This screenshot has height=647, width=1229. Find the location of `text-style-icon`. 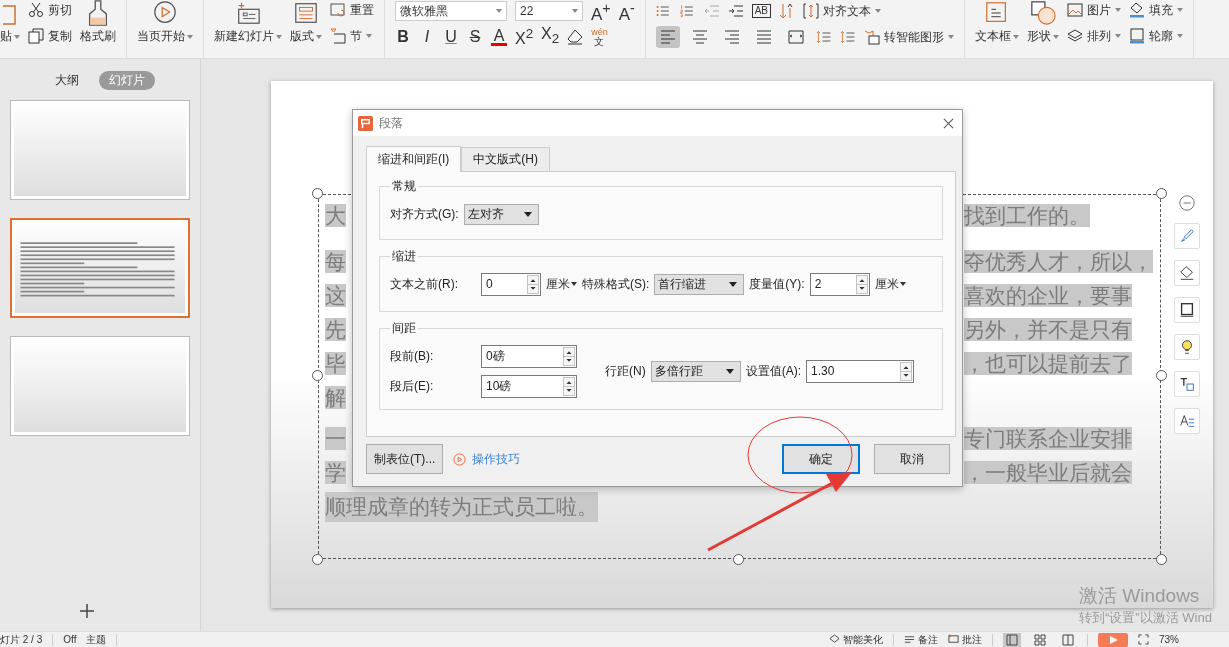

text-style-icon is located at coordinates (1187, 421).